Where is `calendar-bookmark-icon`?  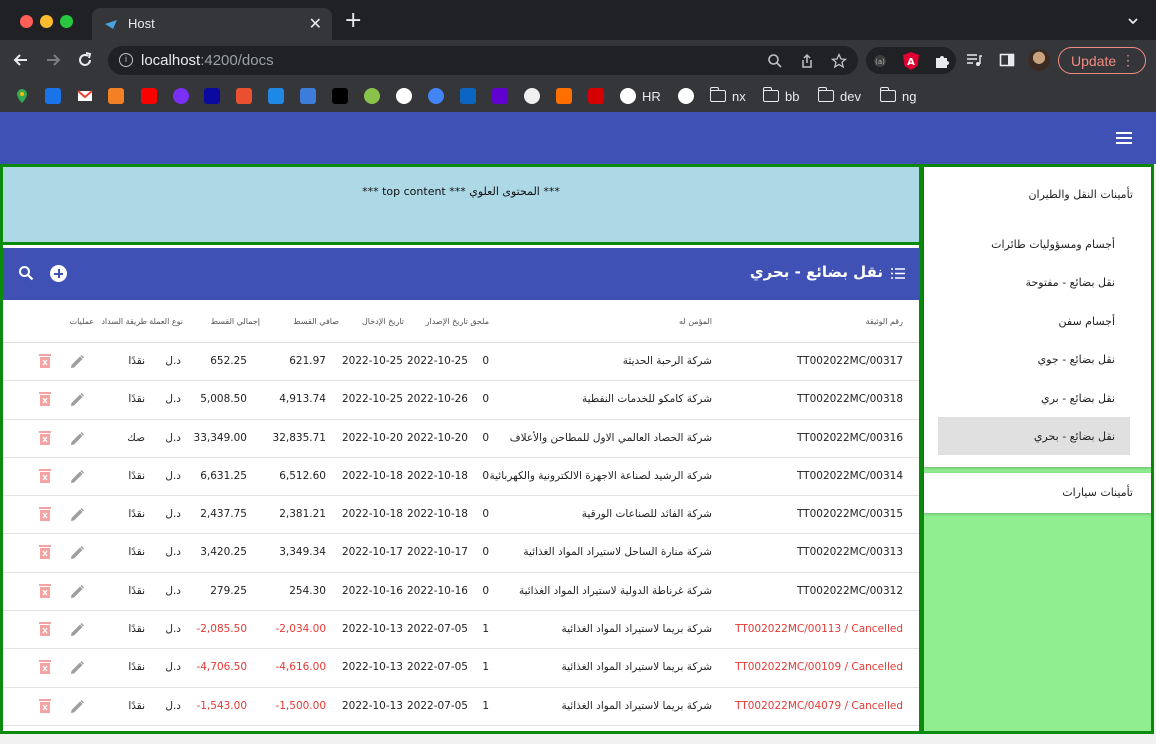 calendar-bookmark-icon is located at coordinates (53, 96).